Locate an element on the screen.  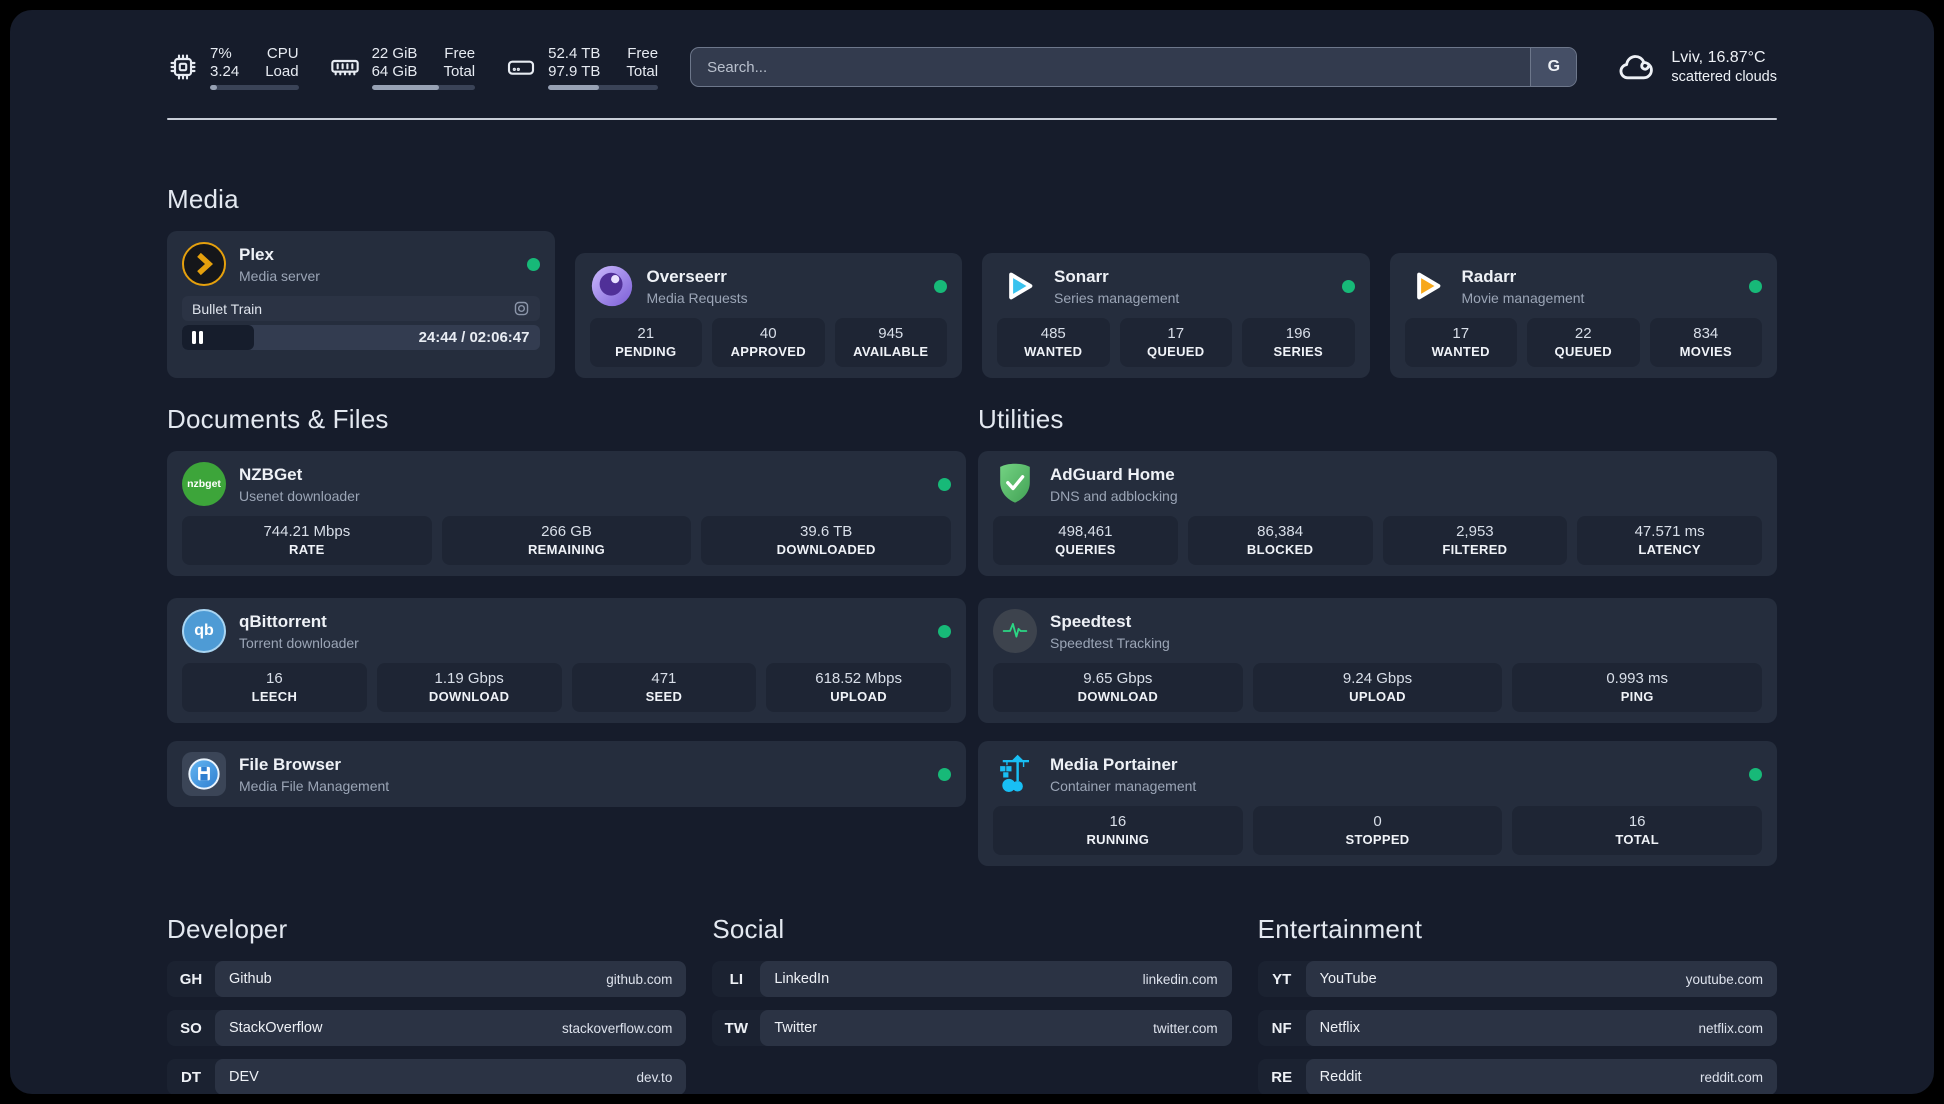
app-name: NZBGet is located at coordinates (271, 474).